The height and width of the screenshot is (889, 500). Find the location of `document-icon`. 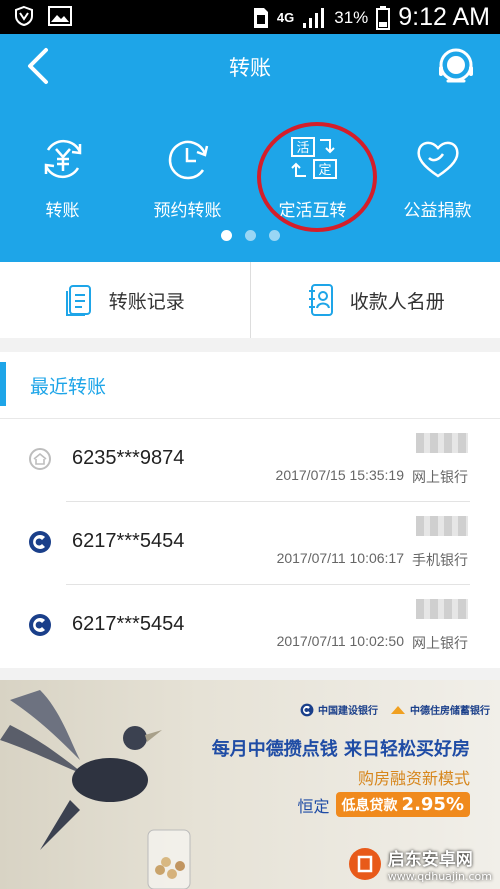

document-icon is located at coordinates (78, 300).